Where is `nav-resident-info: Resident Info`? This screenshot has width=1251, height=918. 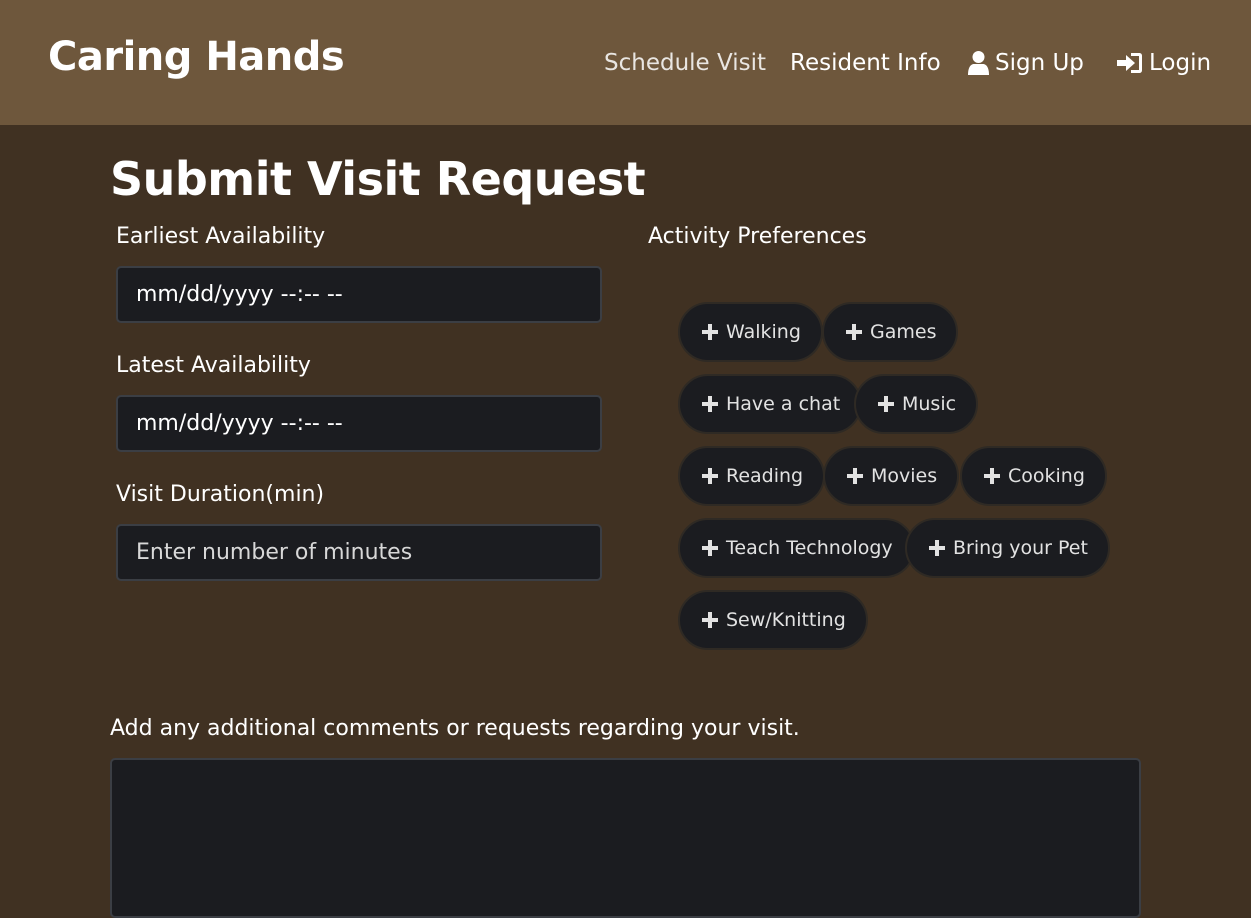
nav-resident-info: Resident Info is located at coordinates (865, 63).